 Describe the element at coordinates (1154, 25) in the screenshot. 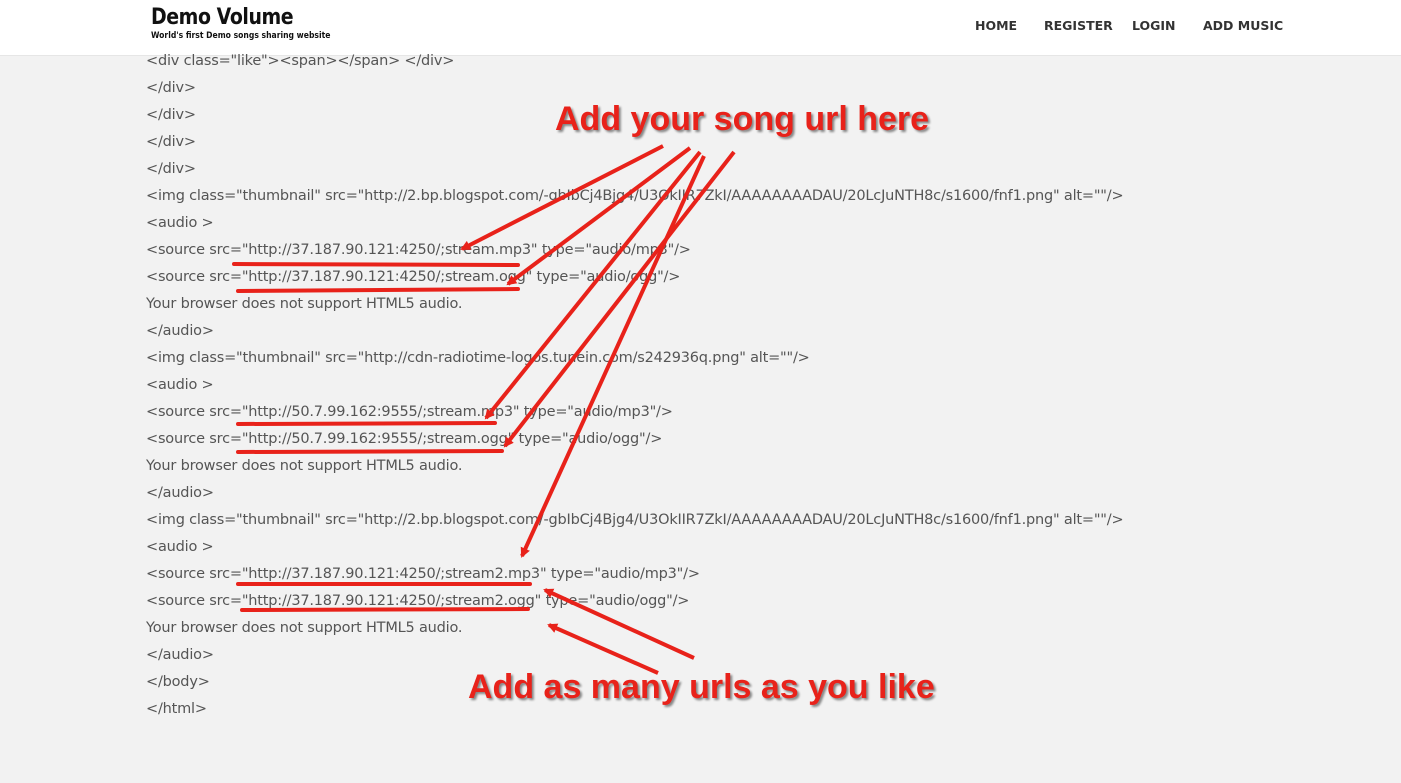

I see `nav-login: LOGIN` at that location.